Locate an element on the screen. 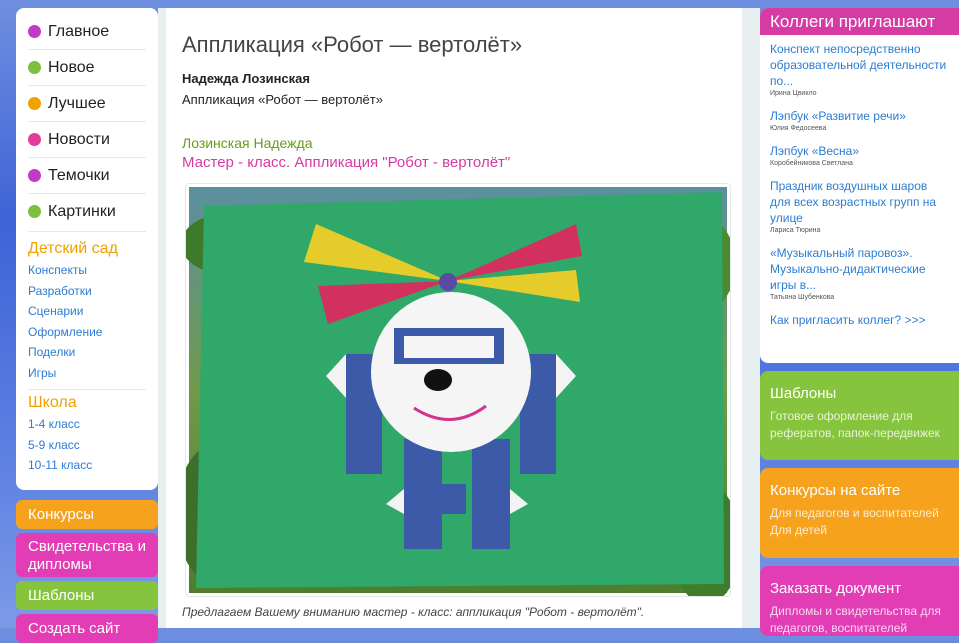 The image size is (959, 643). nav-item-pictures: Картинки is located at coordinates (87, 211).